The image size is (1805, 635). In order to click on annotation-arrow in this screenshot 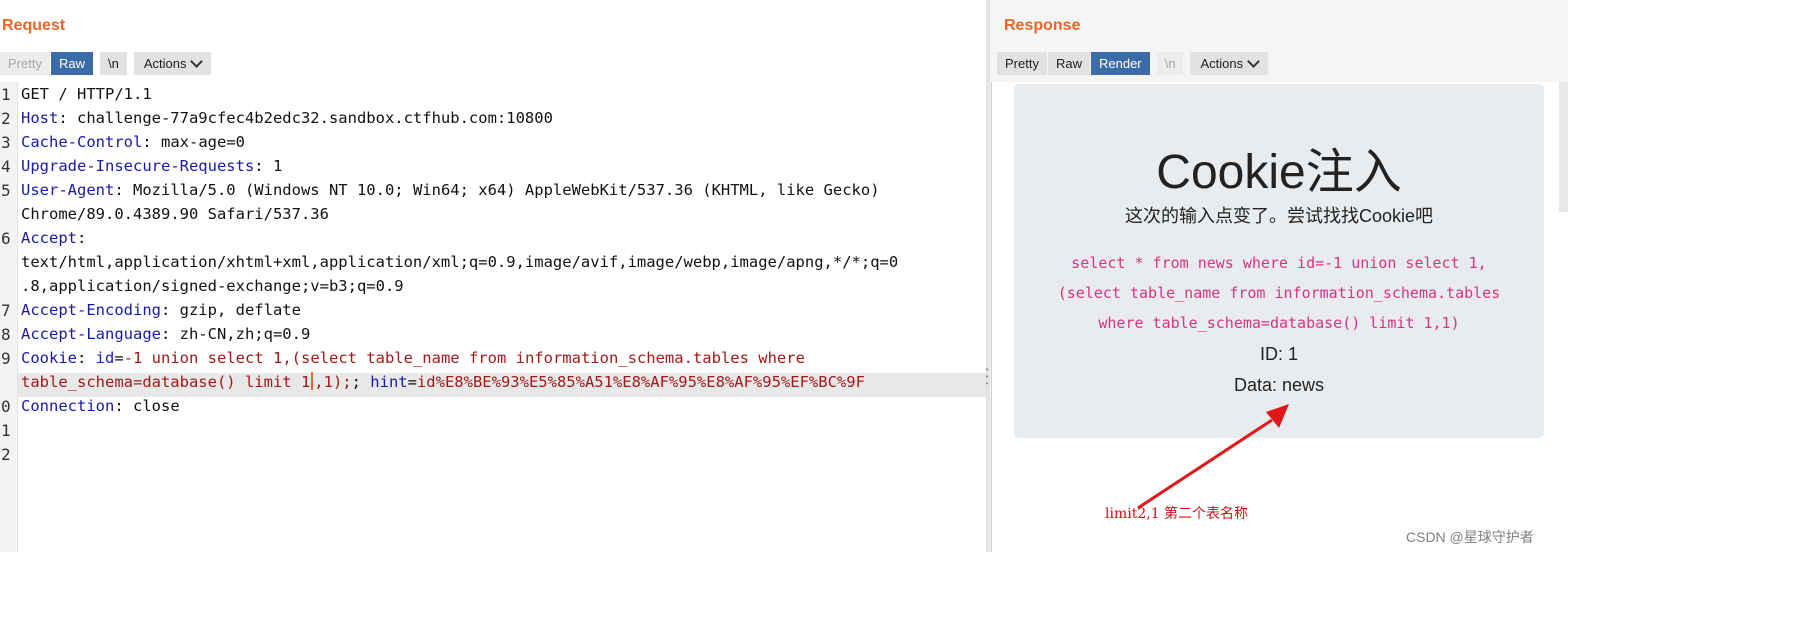, I will do `click(1213, 457)`.